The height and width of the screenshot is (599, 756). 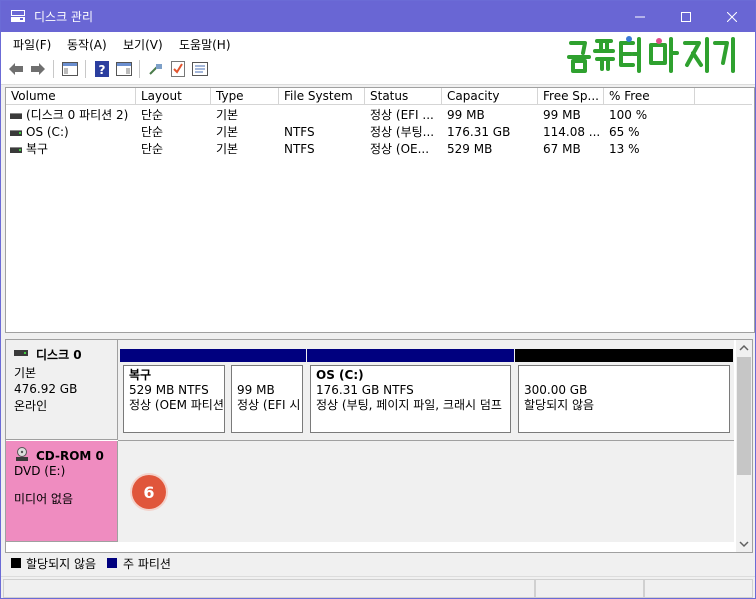 I want to click on partition-size: 99 MB, so click(x=256, y=390).